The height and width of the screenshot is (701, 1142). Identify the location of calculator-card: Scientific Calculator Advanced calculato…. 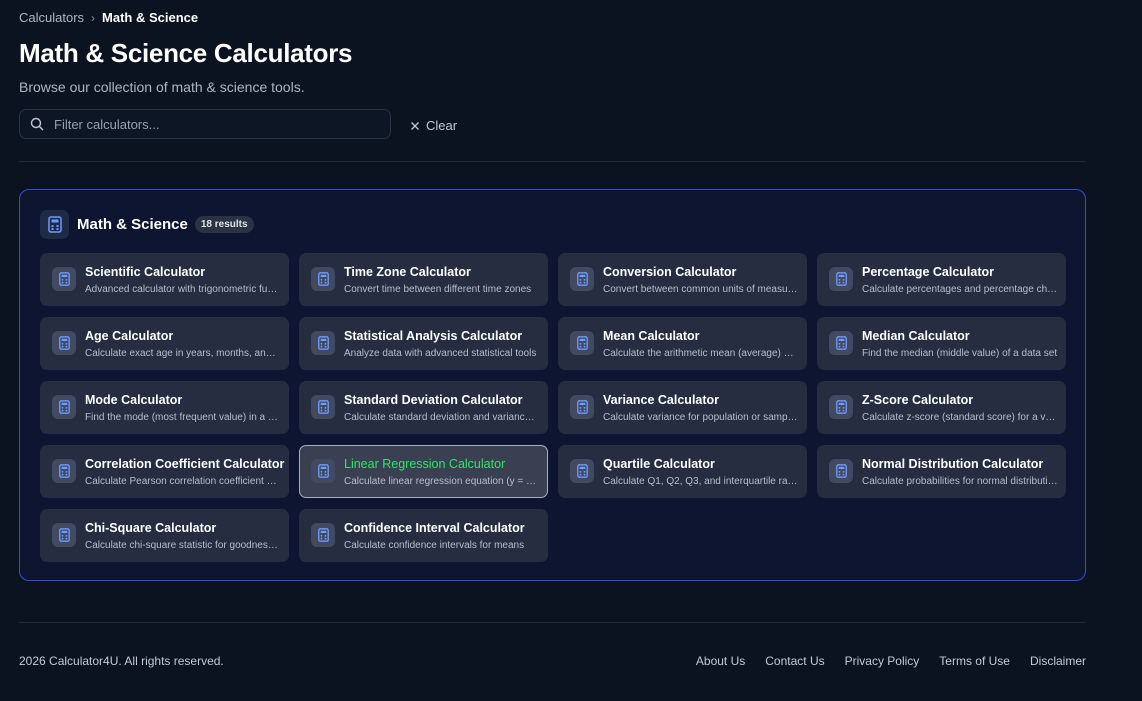
(164, 279).